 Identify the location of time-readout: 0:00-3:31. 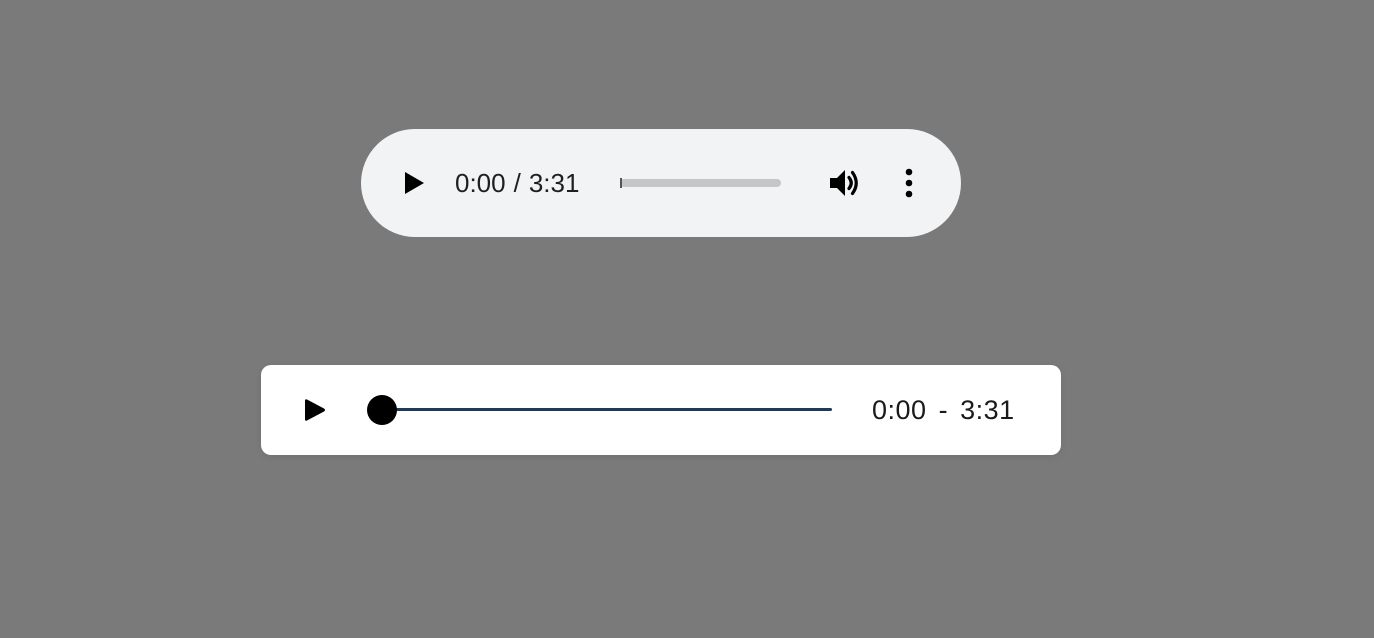
(943, 410).